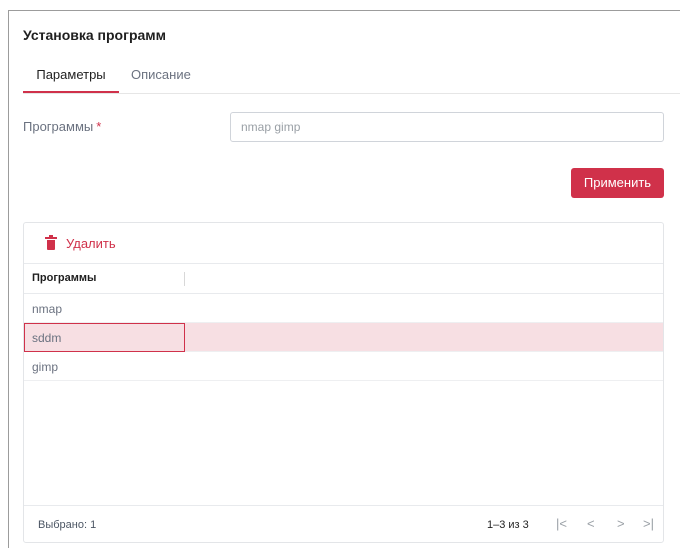 This screenshot has height=548, width=680. What do you see at coordinates (343, 524) in the screenshot?
I see `table-footer: Выбрано: 1 1–3 из 3 |< < > >|` at bounding box center [343, 524].